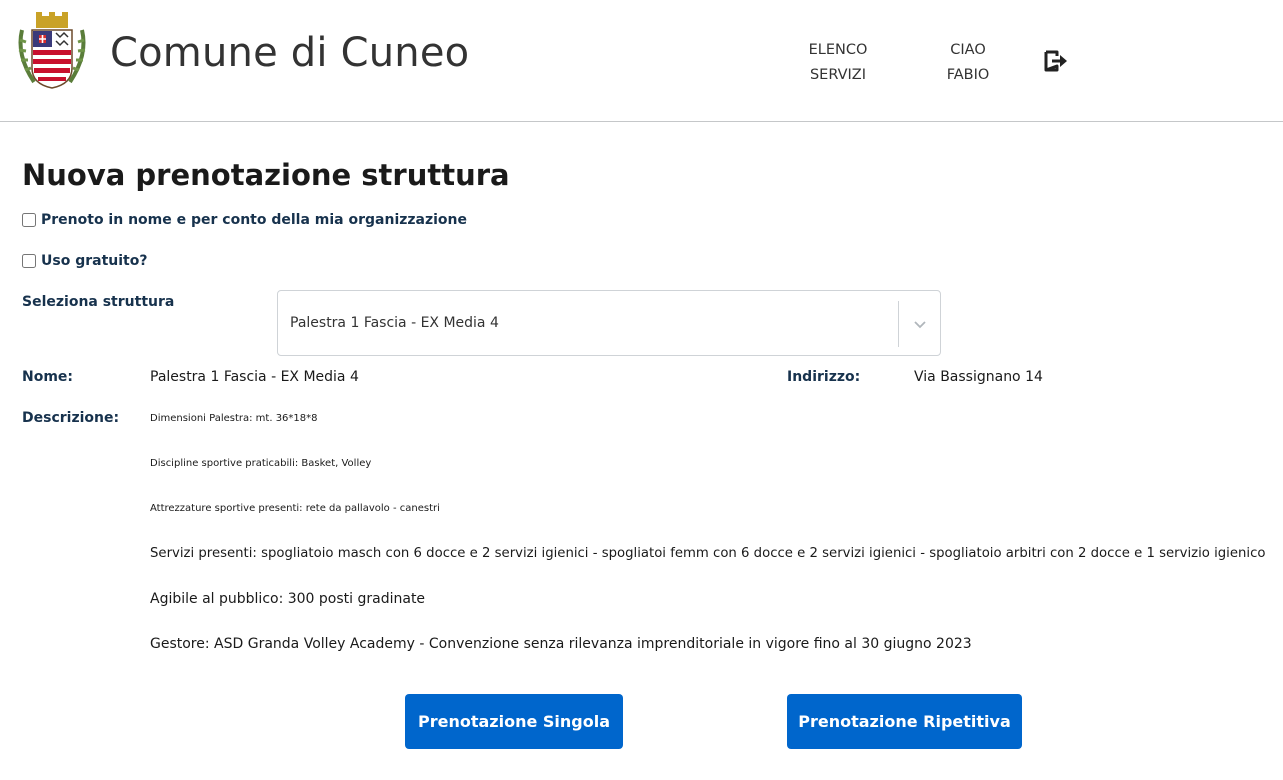  Describe the element at coordinates (968, 75) in the screenshot. I see `nav-user-line2: FABIO` at that location.